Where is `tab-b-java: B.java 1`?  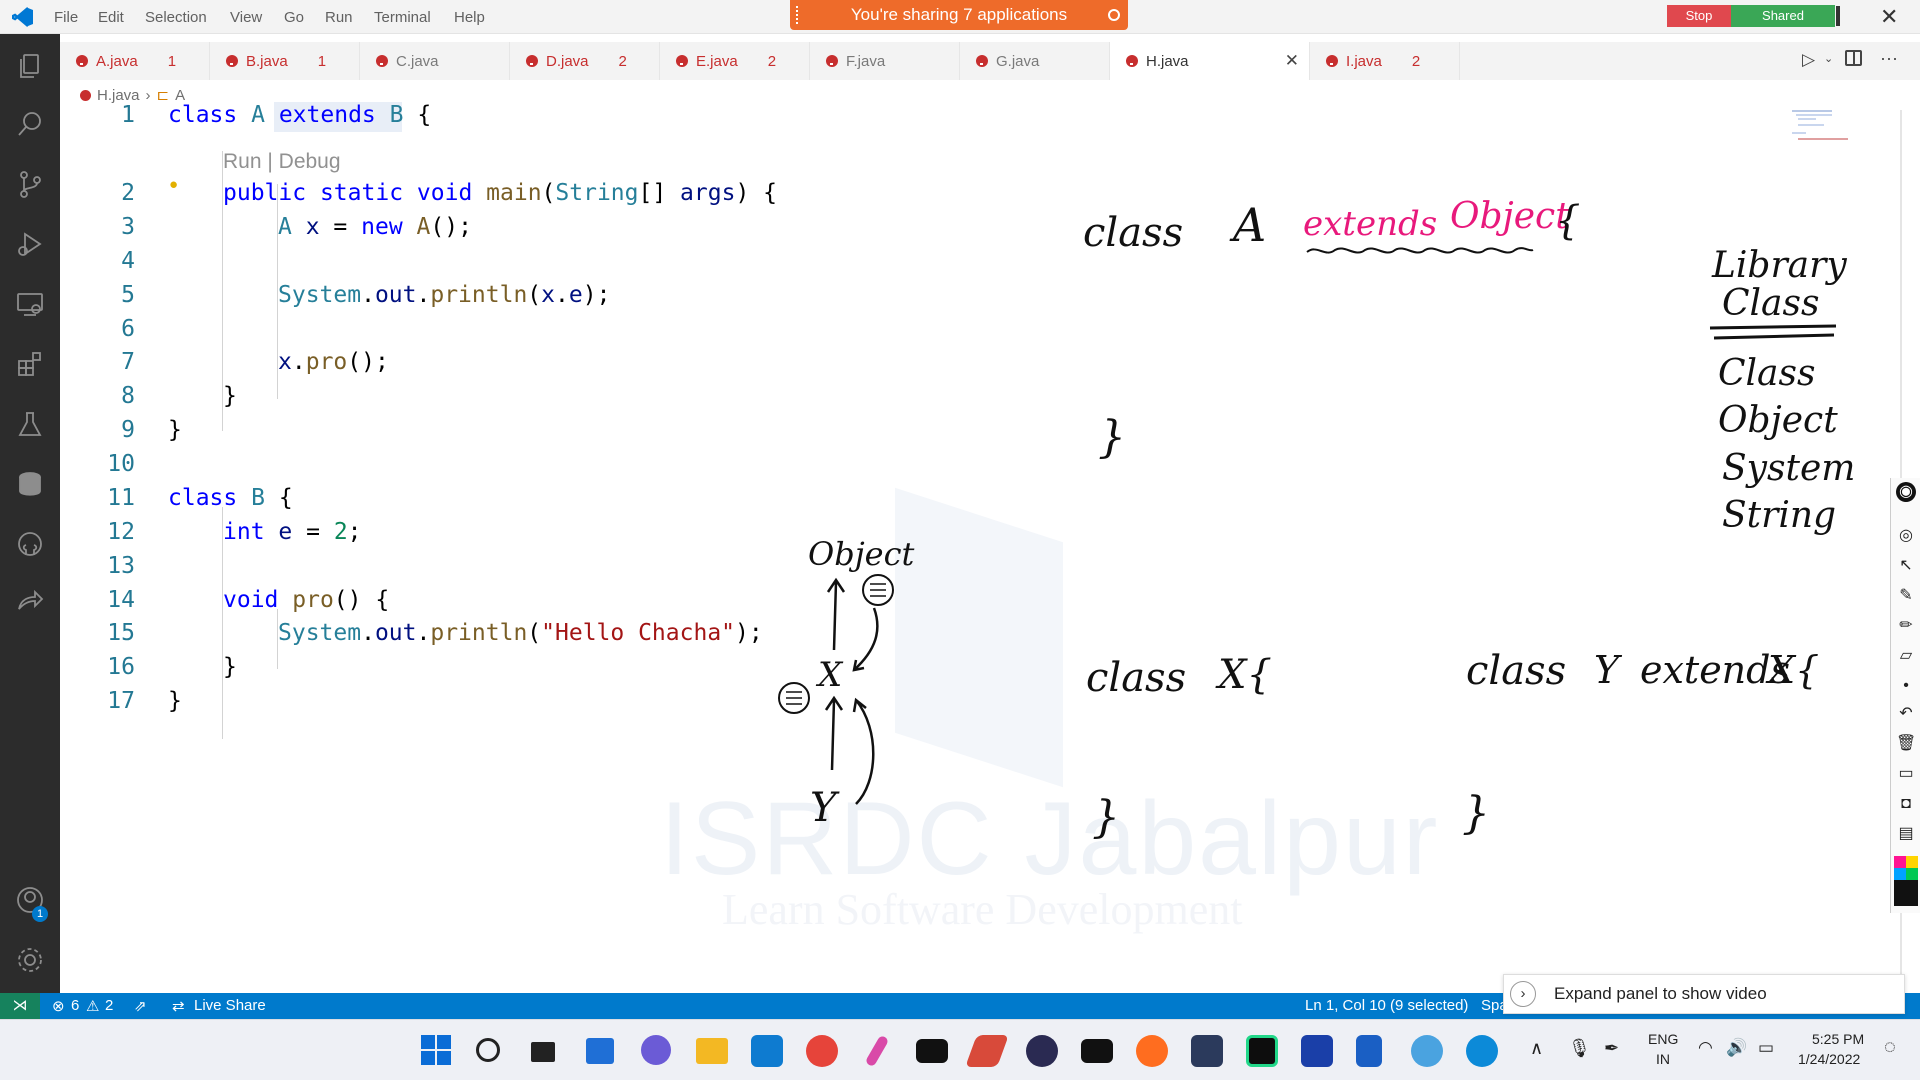 tab-b-java: B.java 1 is located at coordinates (285, 61).